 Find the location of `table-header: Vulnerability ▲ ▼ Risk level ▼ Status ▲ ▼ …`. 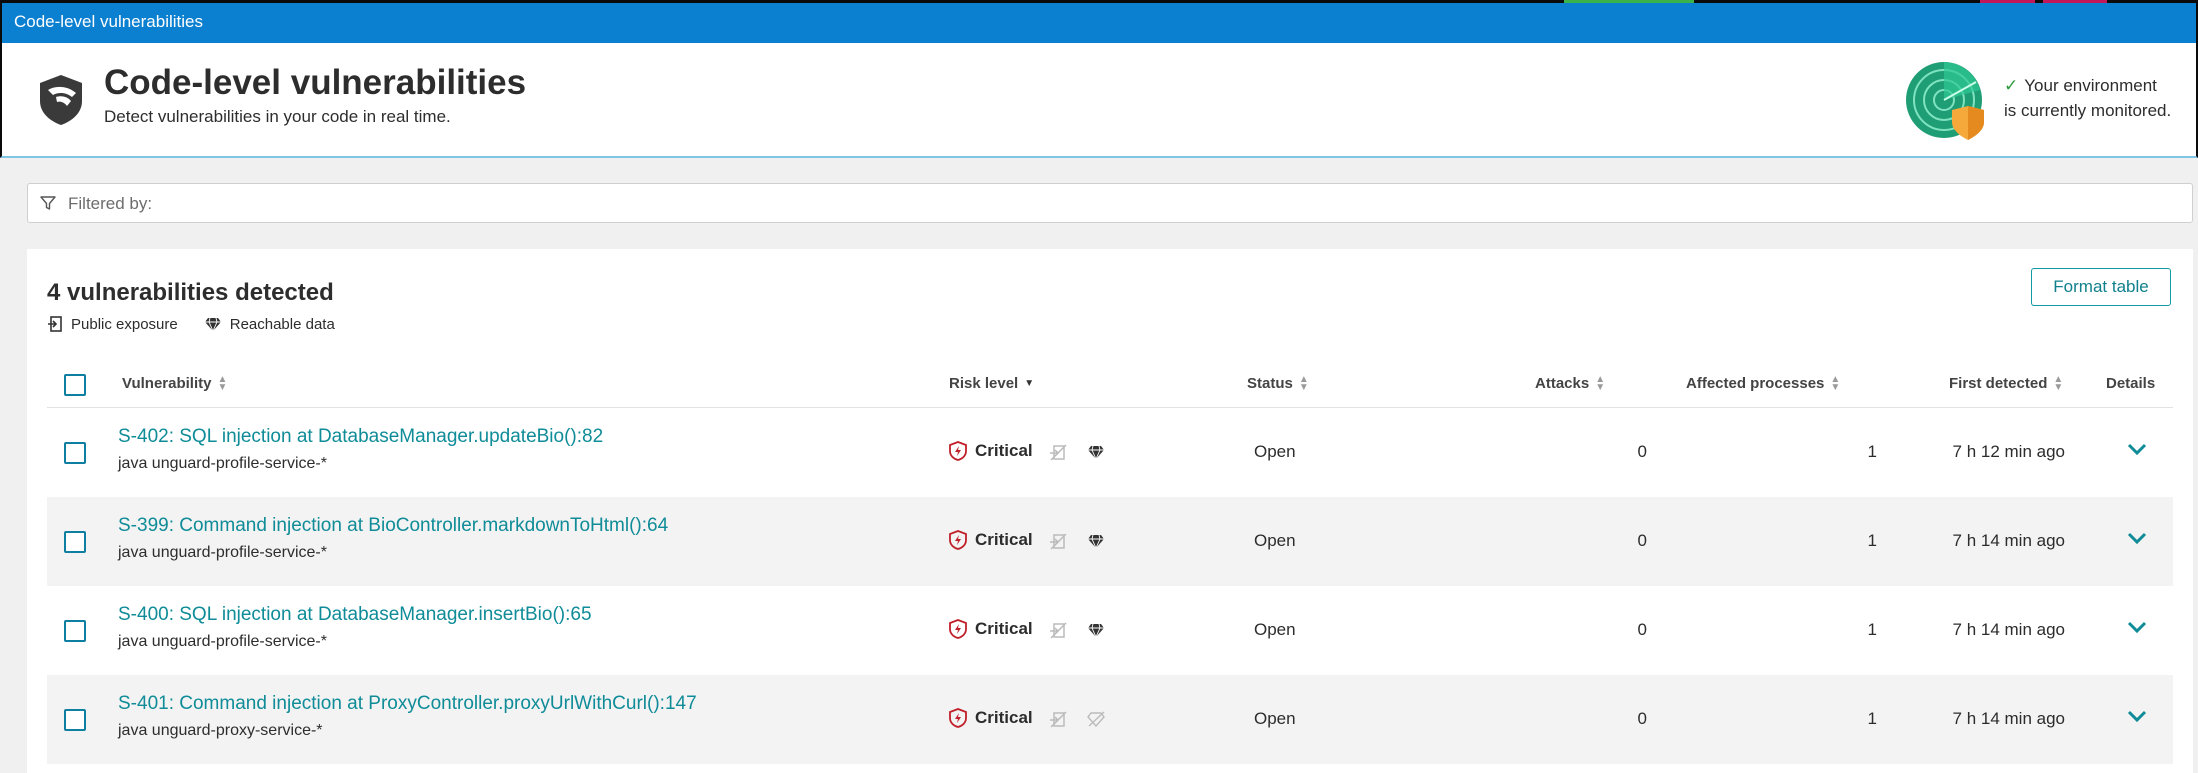

table-header: Vulnerability ▲ ▼ Risk level ▼ Status ▲ ▼ … is located at coordinates (1110, 383).